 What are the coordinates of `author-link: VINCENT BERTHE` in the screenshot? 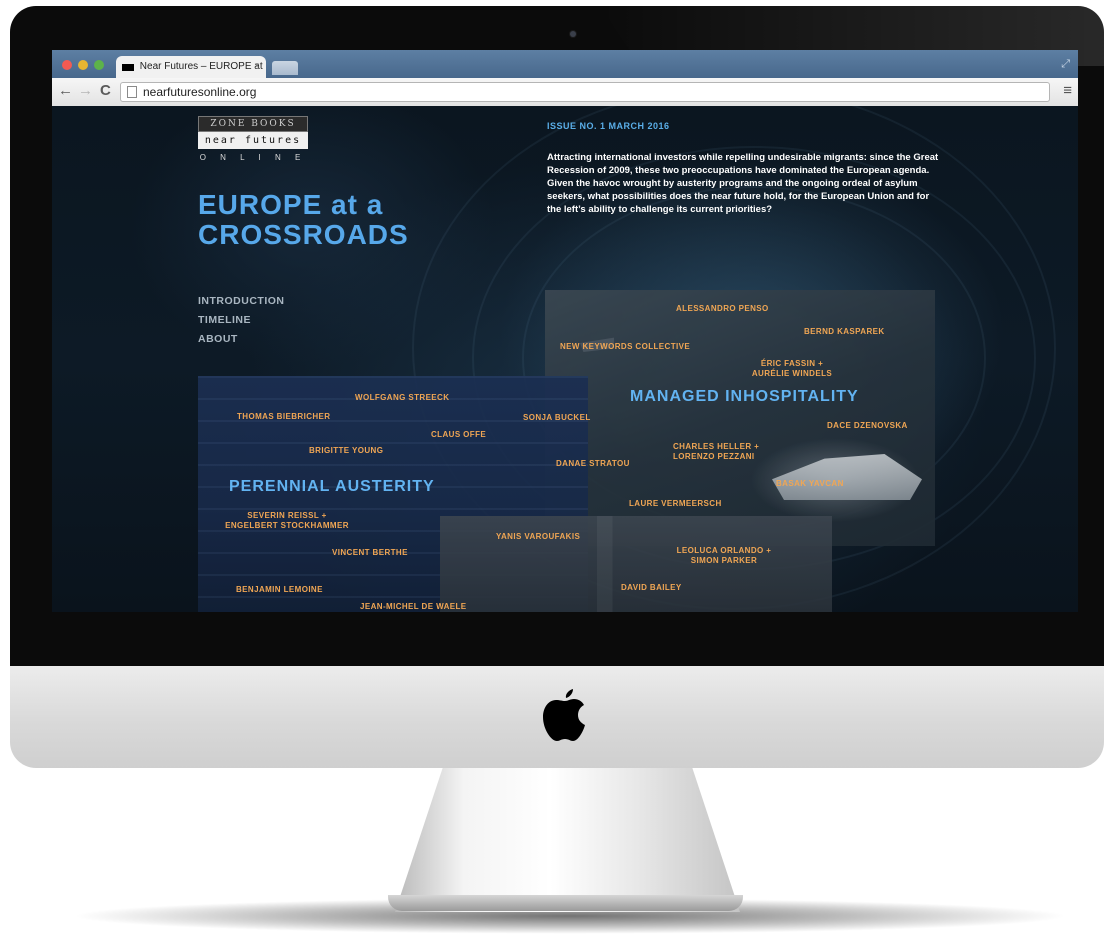 It's located at (370, 553).